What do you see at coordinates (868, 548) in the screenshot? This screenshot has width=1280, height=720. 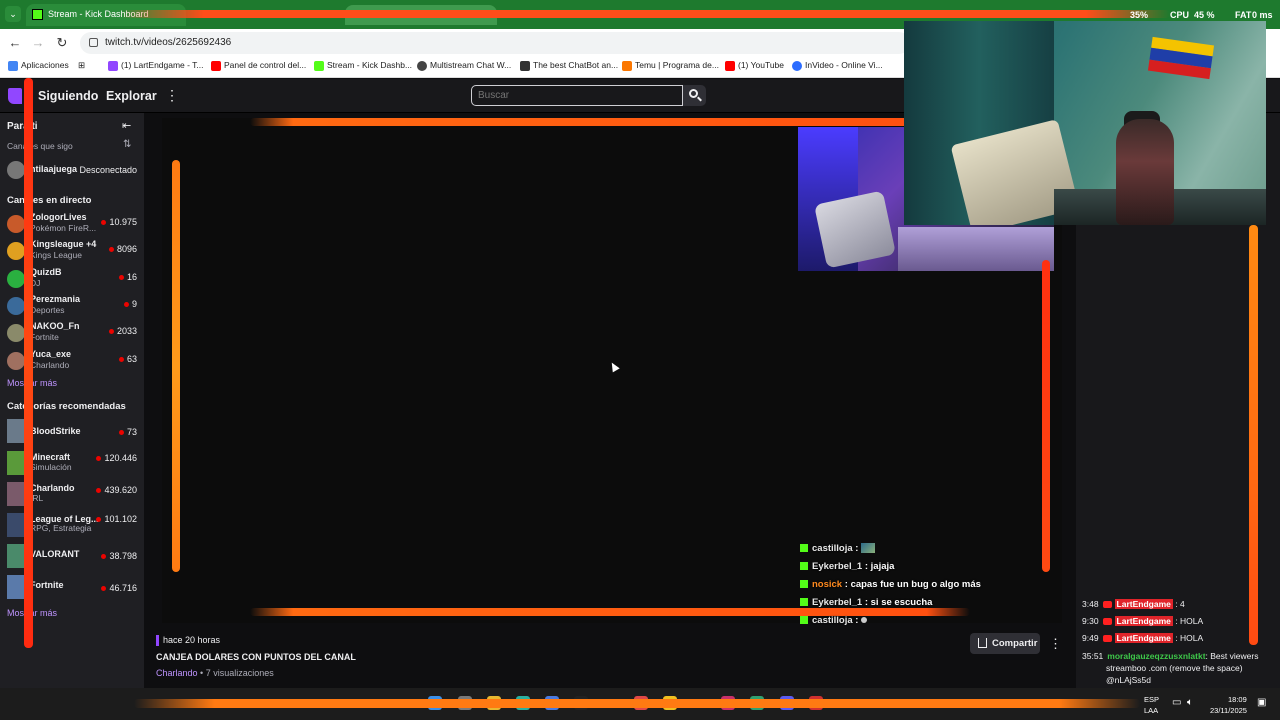 I see `emote-icon` at bounding box center [868, 548].